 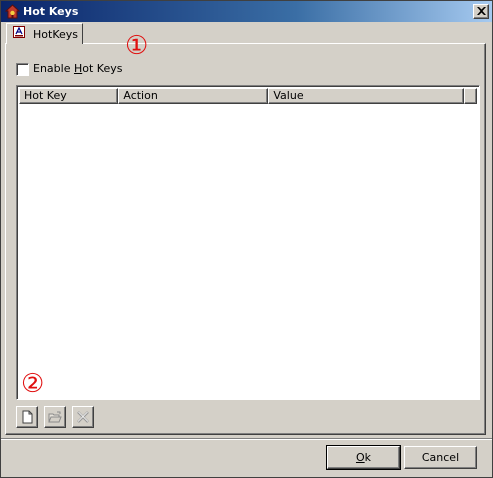 What do you see at coordinates (470, 96) in the screenshot?
I see `column-header-filler` at bounding box center [470, 96].